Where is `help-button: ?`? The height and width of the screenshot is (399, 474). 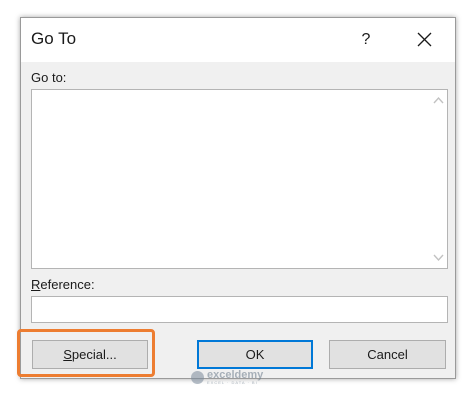
help-button: ? is located at coordinates (366, 40).